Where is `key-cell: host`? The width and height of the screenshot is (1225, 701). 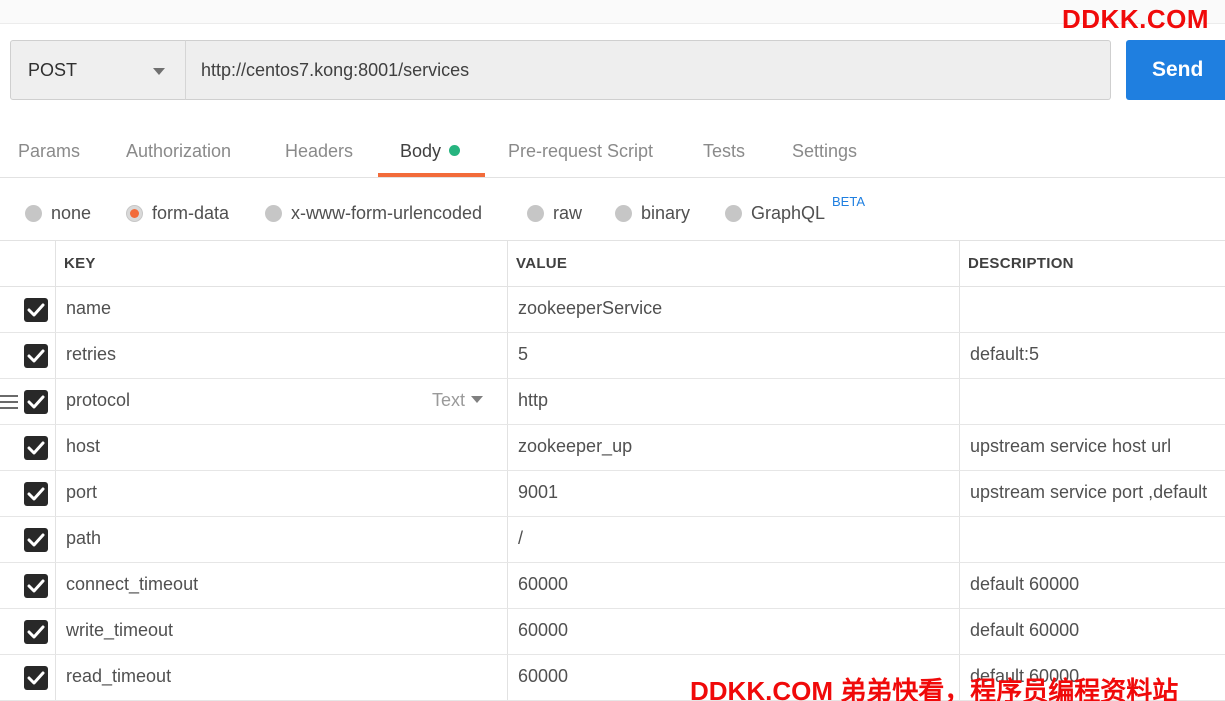
key-cell: host is located at coordinates (276, 448).